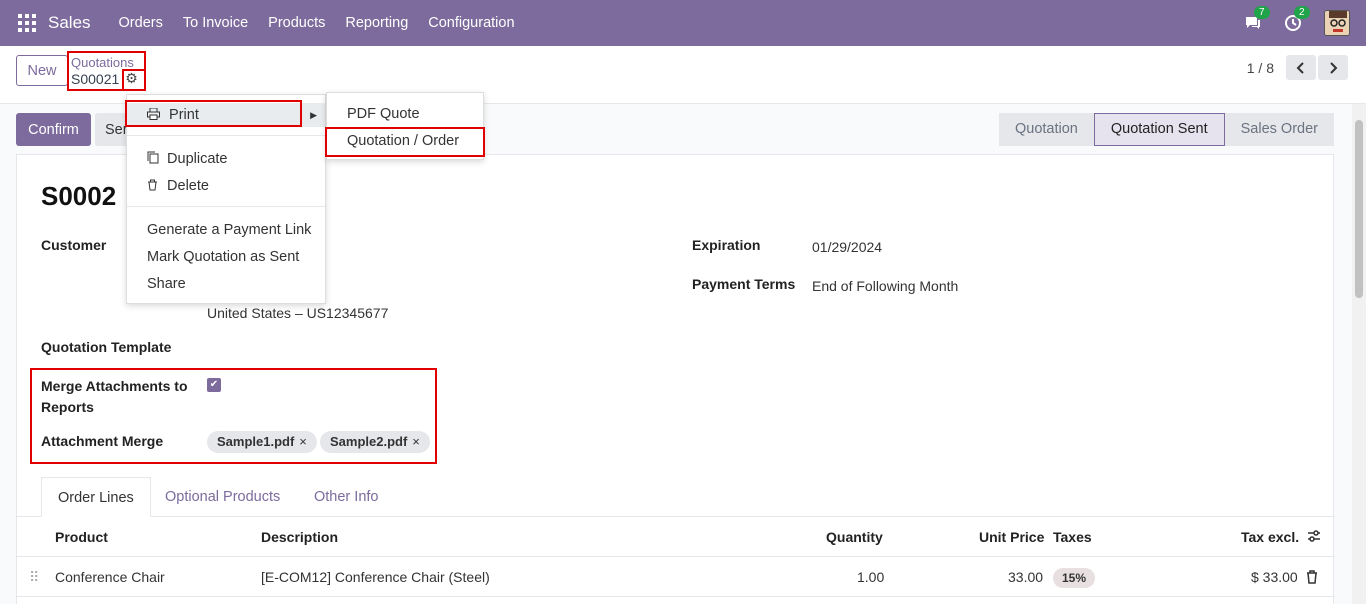  Describe the element at coordinates (1159, 129) in the screenshot. I see `stage-quotation-sent: Quotation Sent` at that location.